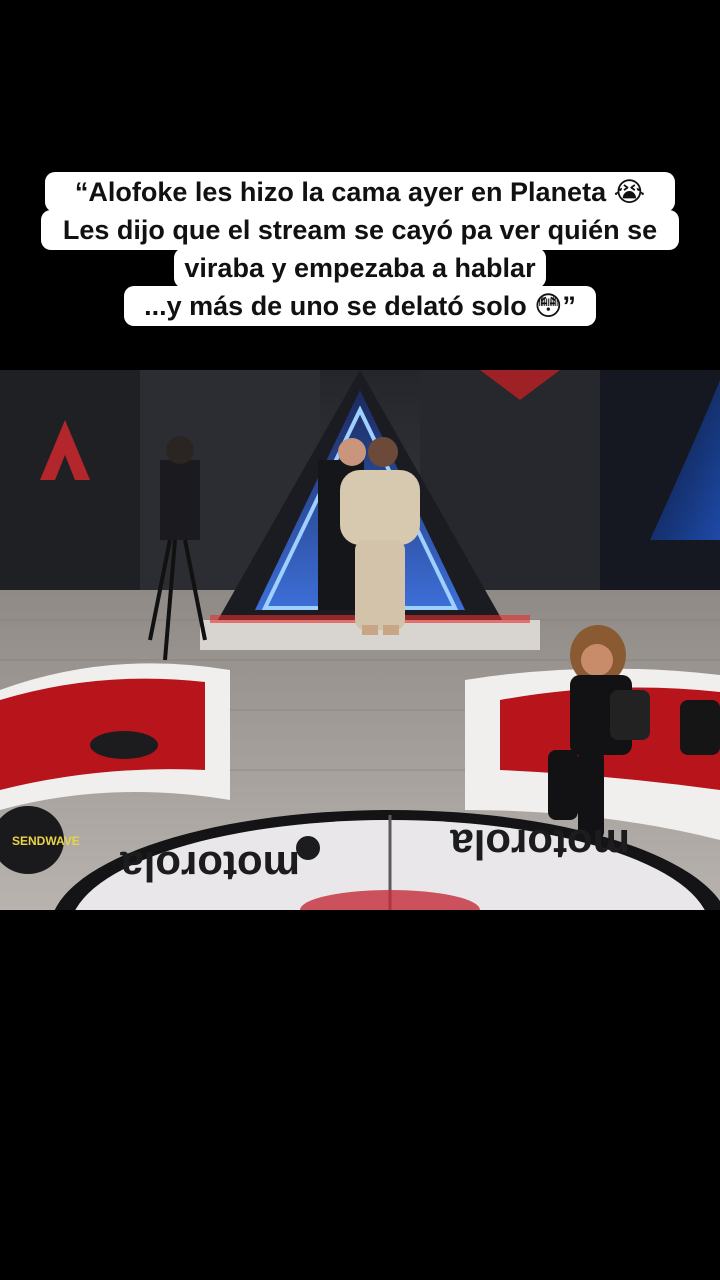  What do you see at coordinates (308, 848) in the screenshot?
I see `motorola-logo-icon` at bounding box center [308, 848].